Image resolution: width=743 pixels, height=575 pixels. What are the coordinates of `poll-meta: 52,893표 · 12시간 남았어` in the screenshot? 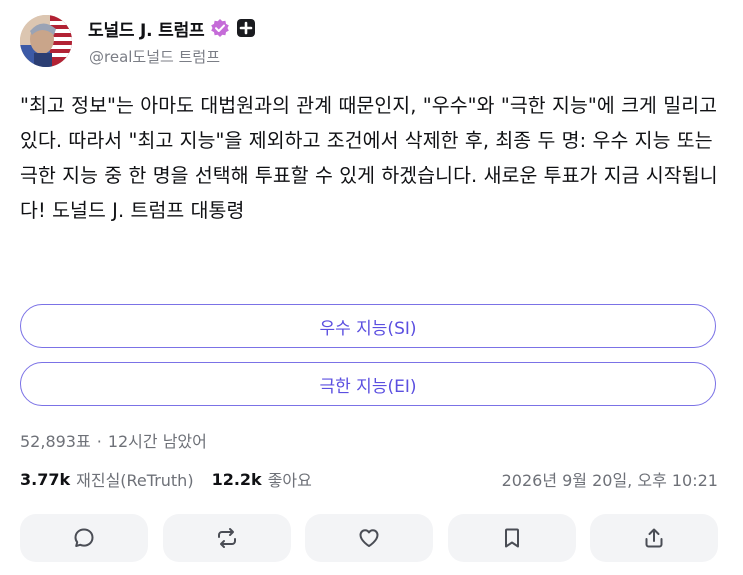 It's located at (113, 440).